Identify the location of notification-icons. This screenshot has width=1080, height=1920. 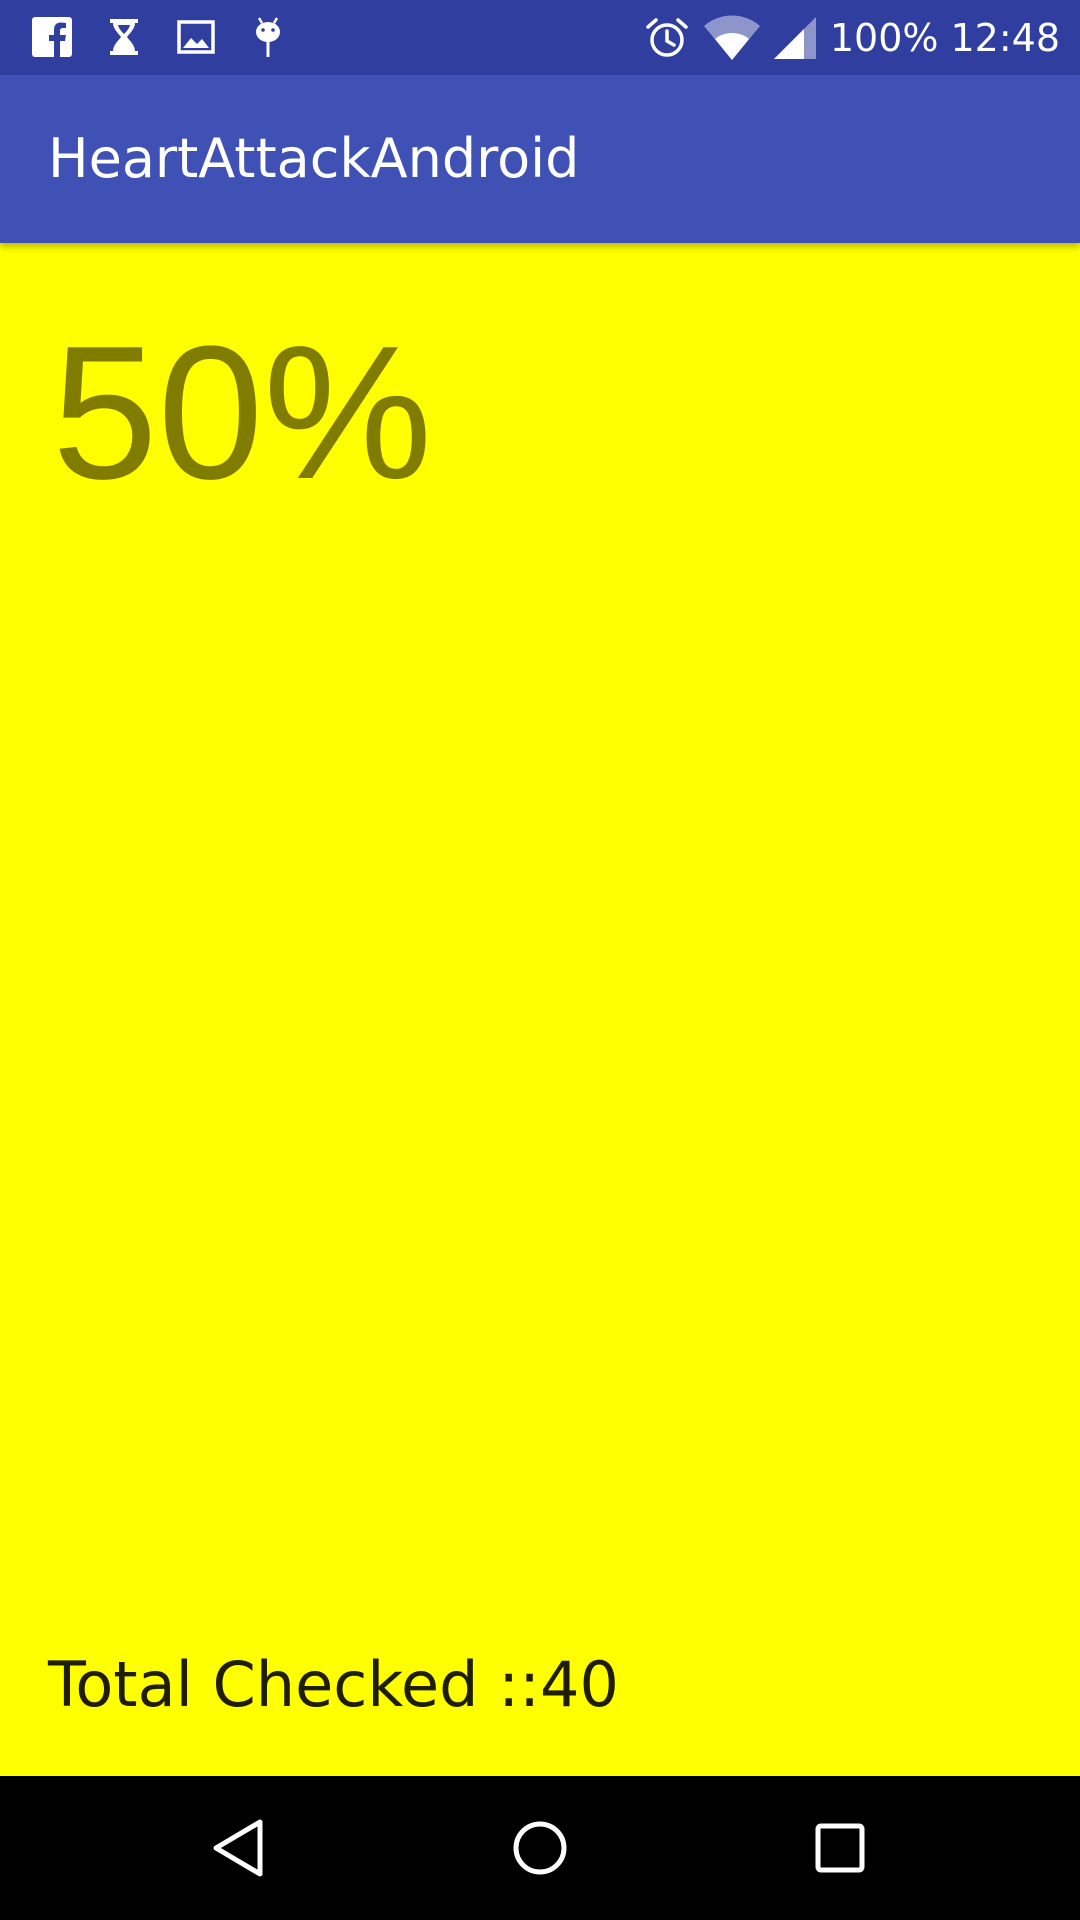
(160, 37).